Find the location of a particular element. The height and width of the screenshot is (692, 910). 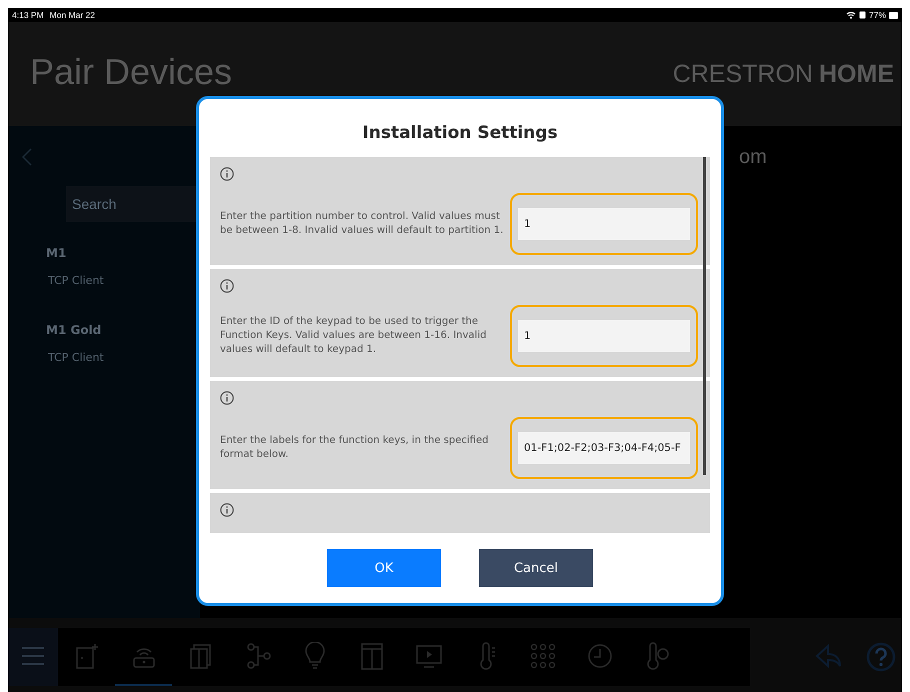

clock-icon is located at coordinates (600, 656).